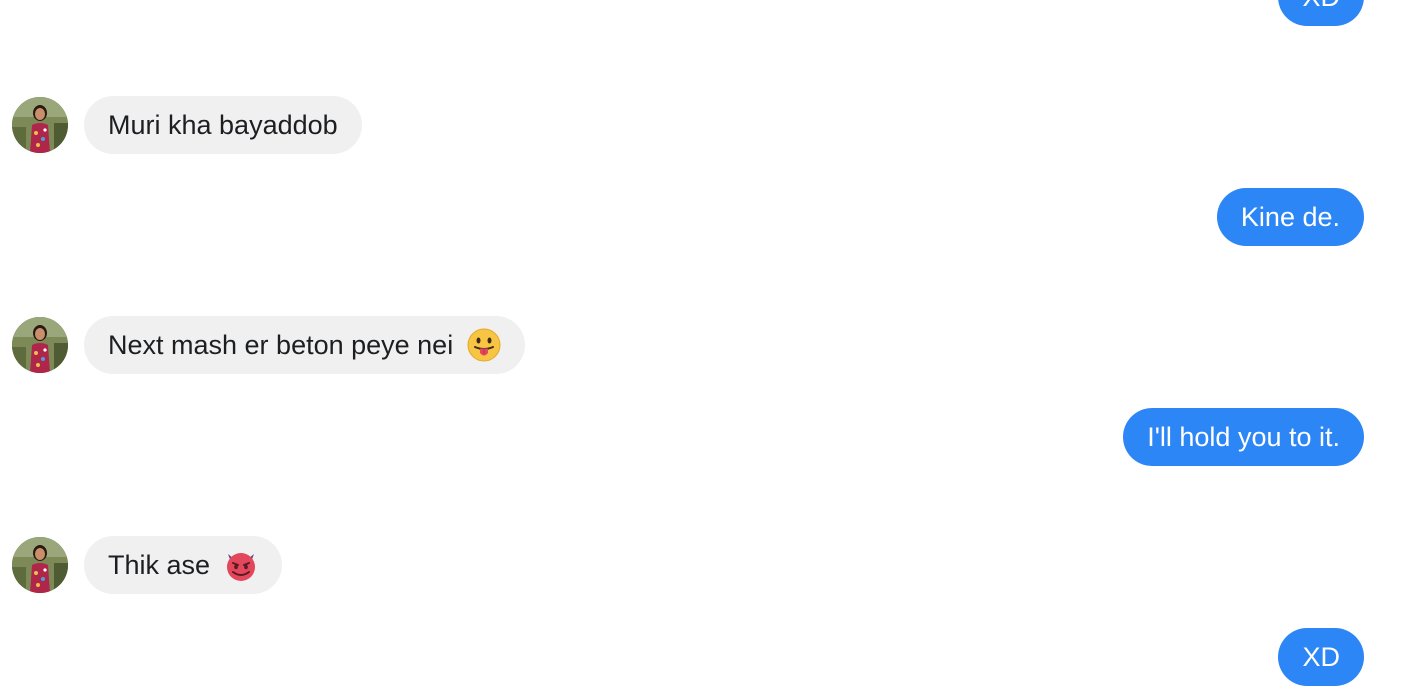 This screenshot has width=1404, height=698. Describe the element at coordinates (702, 437) in the screenshot. I see `message-row-outgoing: I'll hold you to it.` at that location.